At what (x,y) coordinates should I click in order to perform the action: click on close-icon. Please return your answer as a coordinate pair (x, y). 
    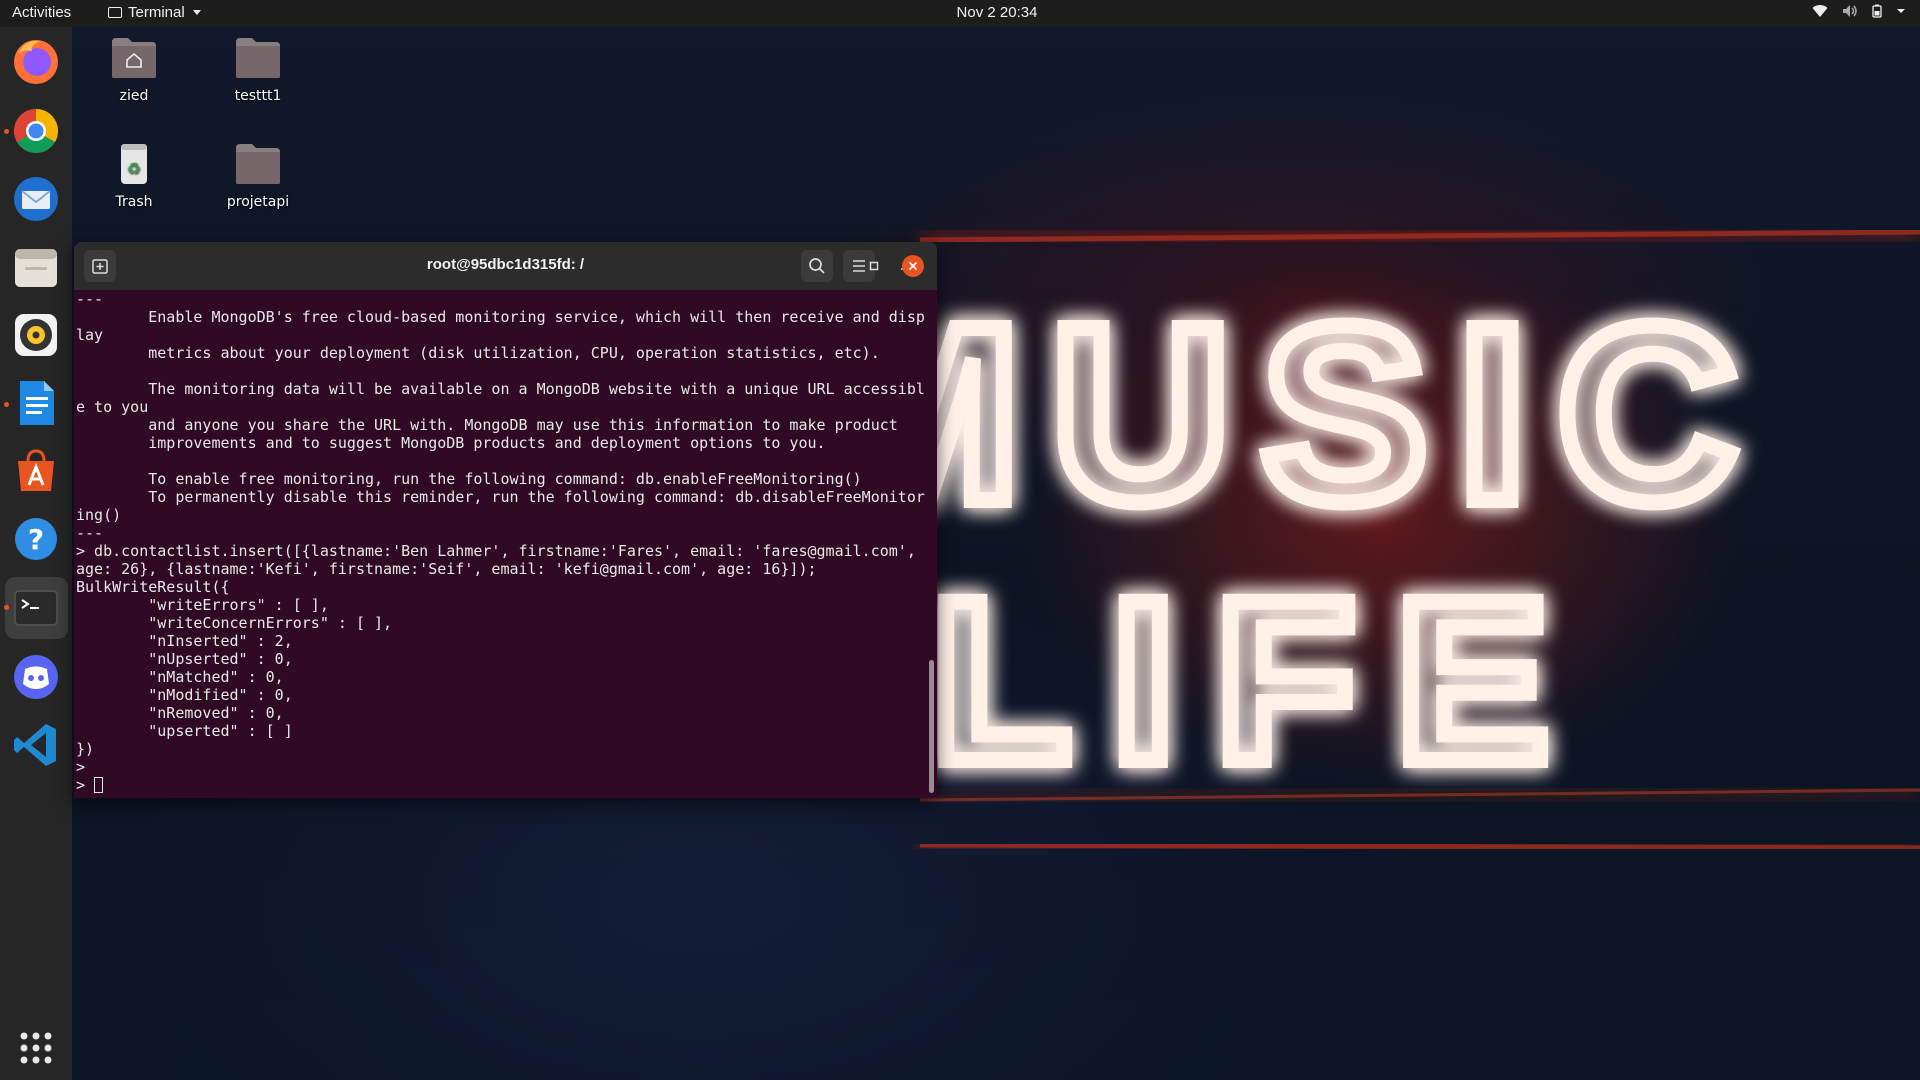
    Looking at the image, I should click on (913, 266).